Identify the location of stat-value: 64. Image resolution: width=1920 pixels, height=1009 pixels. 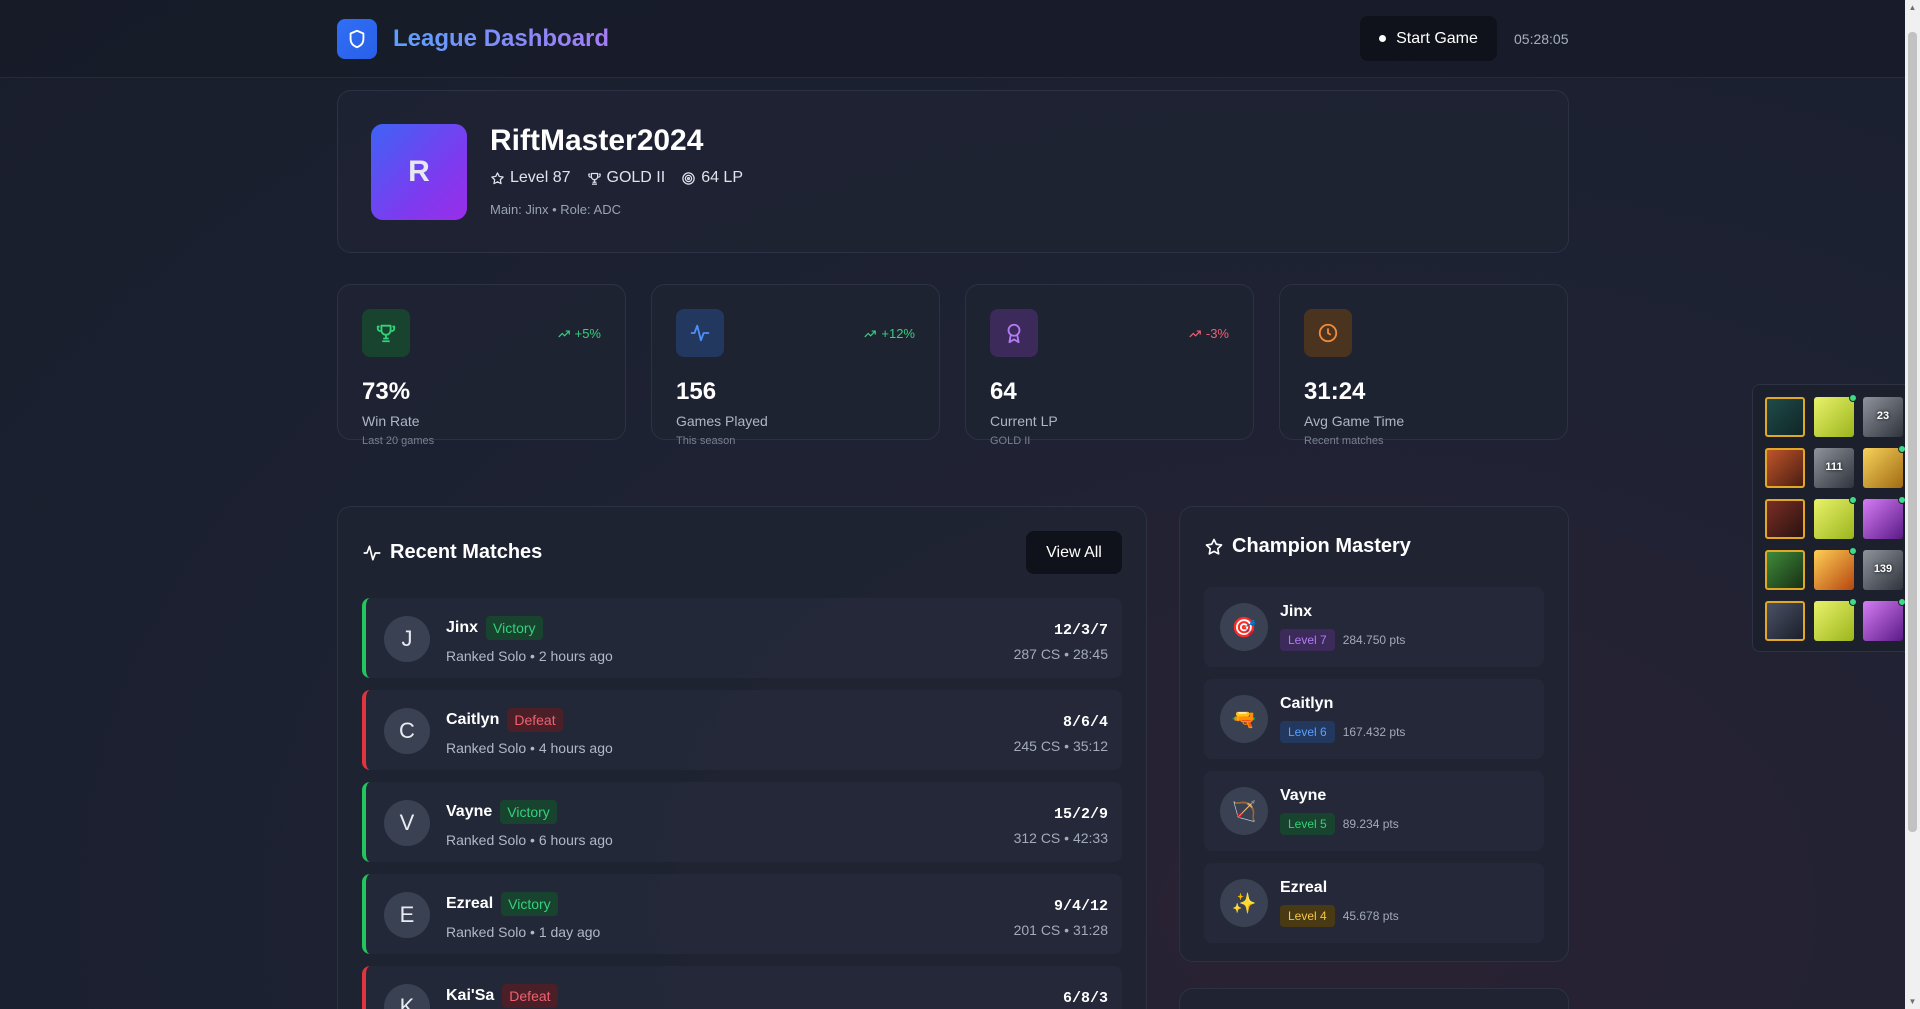
(1003, 391).